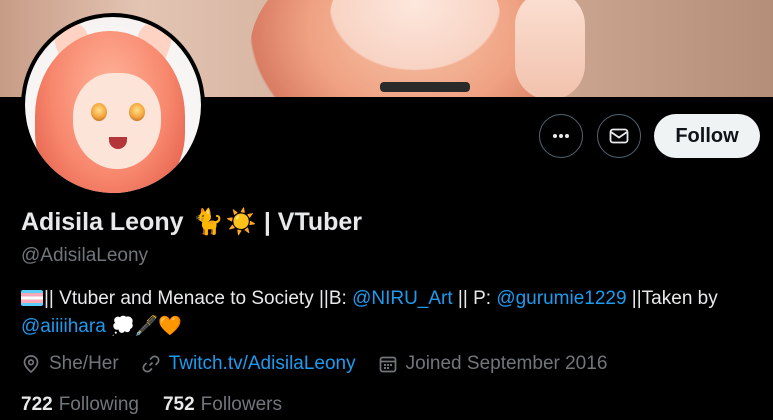  What do you see at coordinates (561, 298) in the screenshot?
I see `mention-gurumie1229: @gurumie1229` at bounding box center [561, 298].